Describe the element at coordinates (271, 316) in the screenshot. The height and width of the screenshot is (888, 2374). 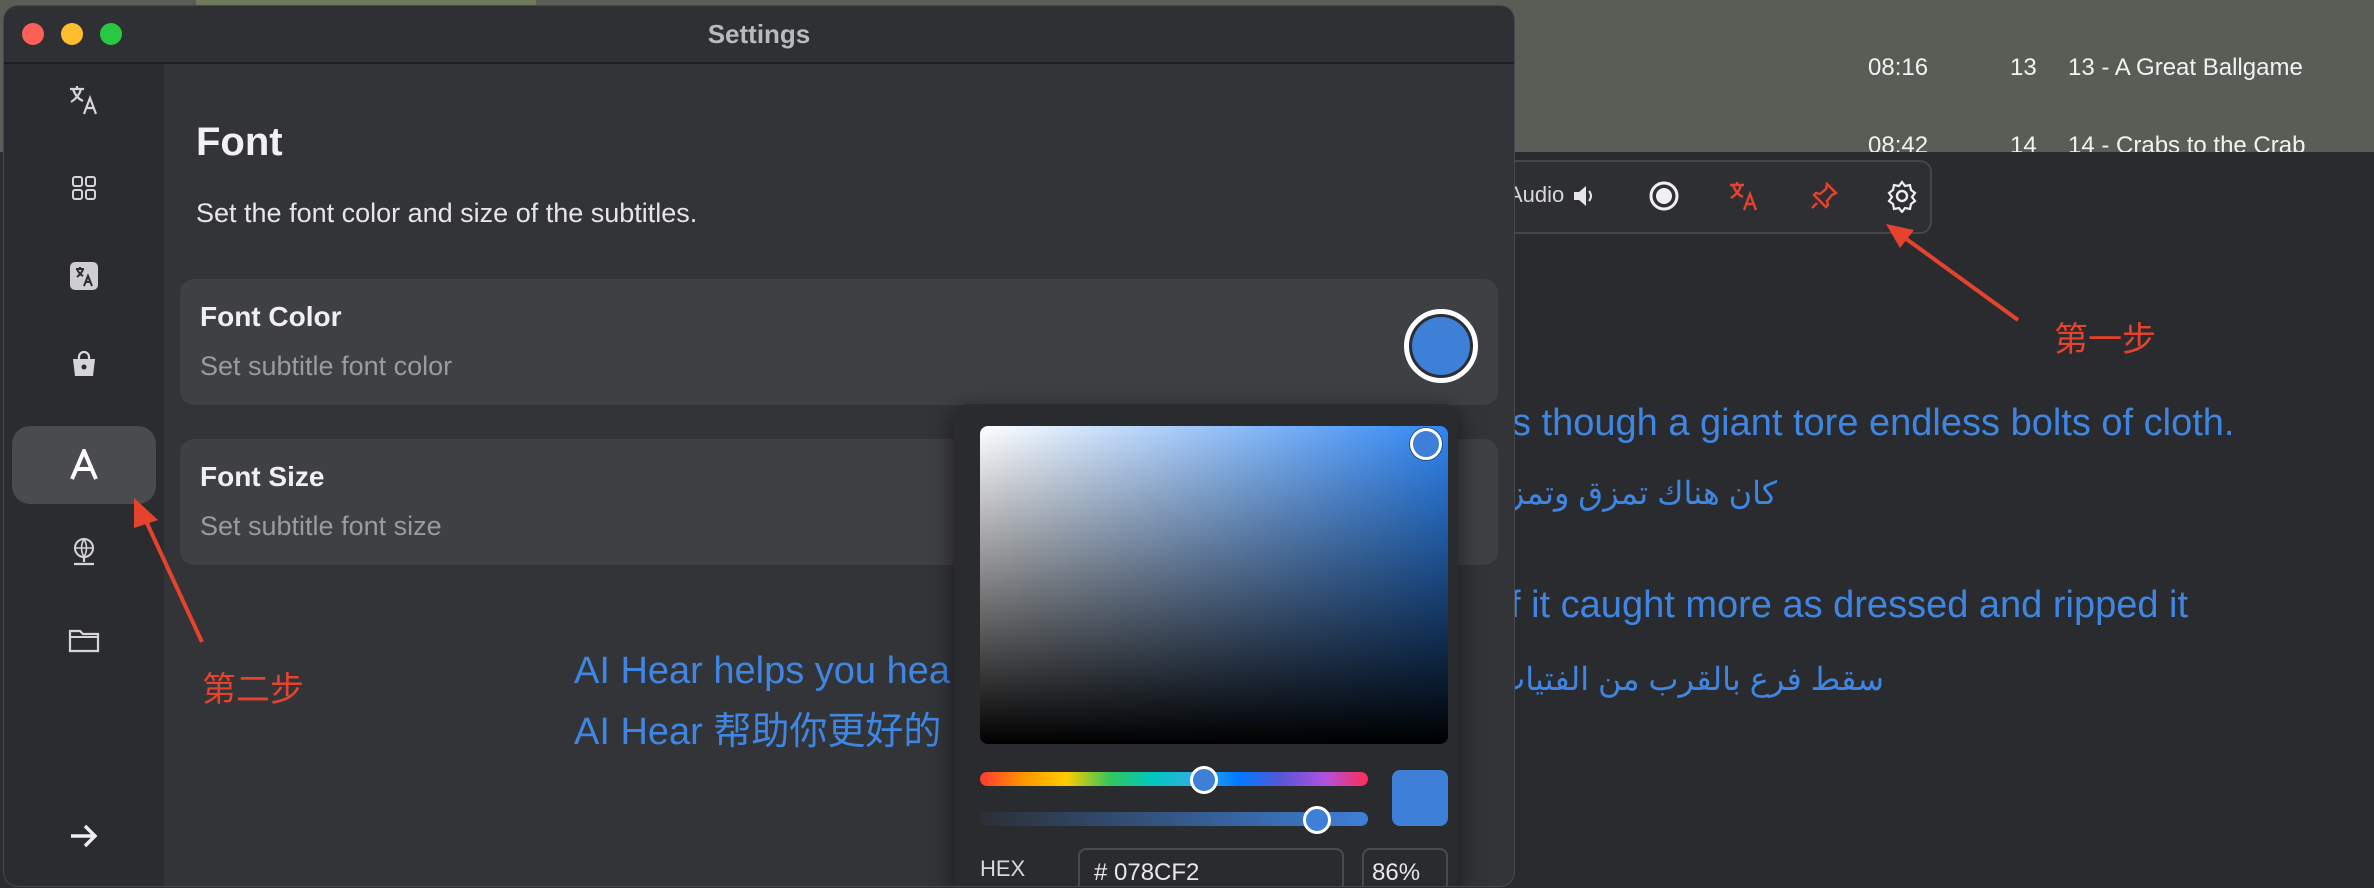
I see `font-color-title: Font Color` at that location.